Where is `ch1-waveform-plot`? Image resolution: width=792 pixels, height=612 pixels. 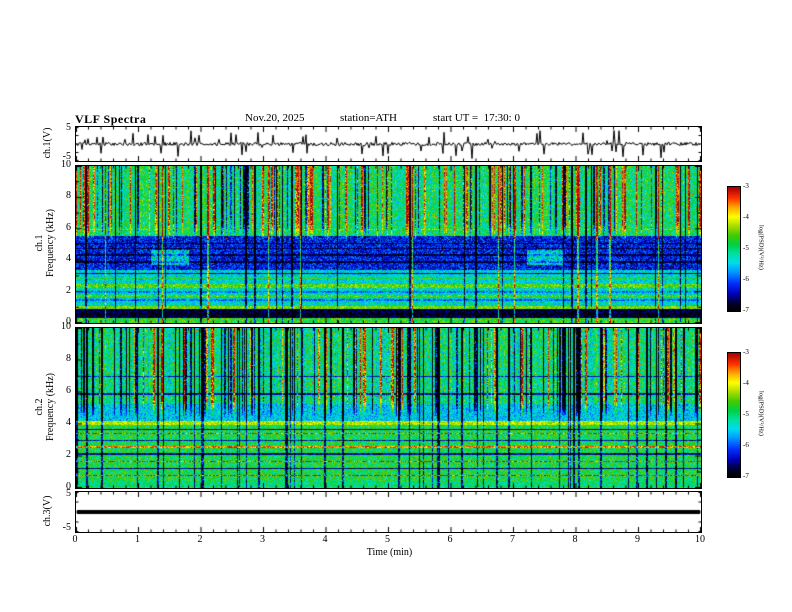 ch1-waveform-plot is located at coordinates (388, 144).